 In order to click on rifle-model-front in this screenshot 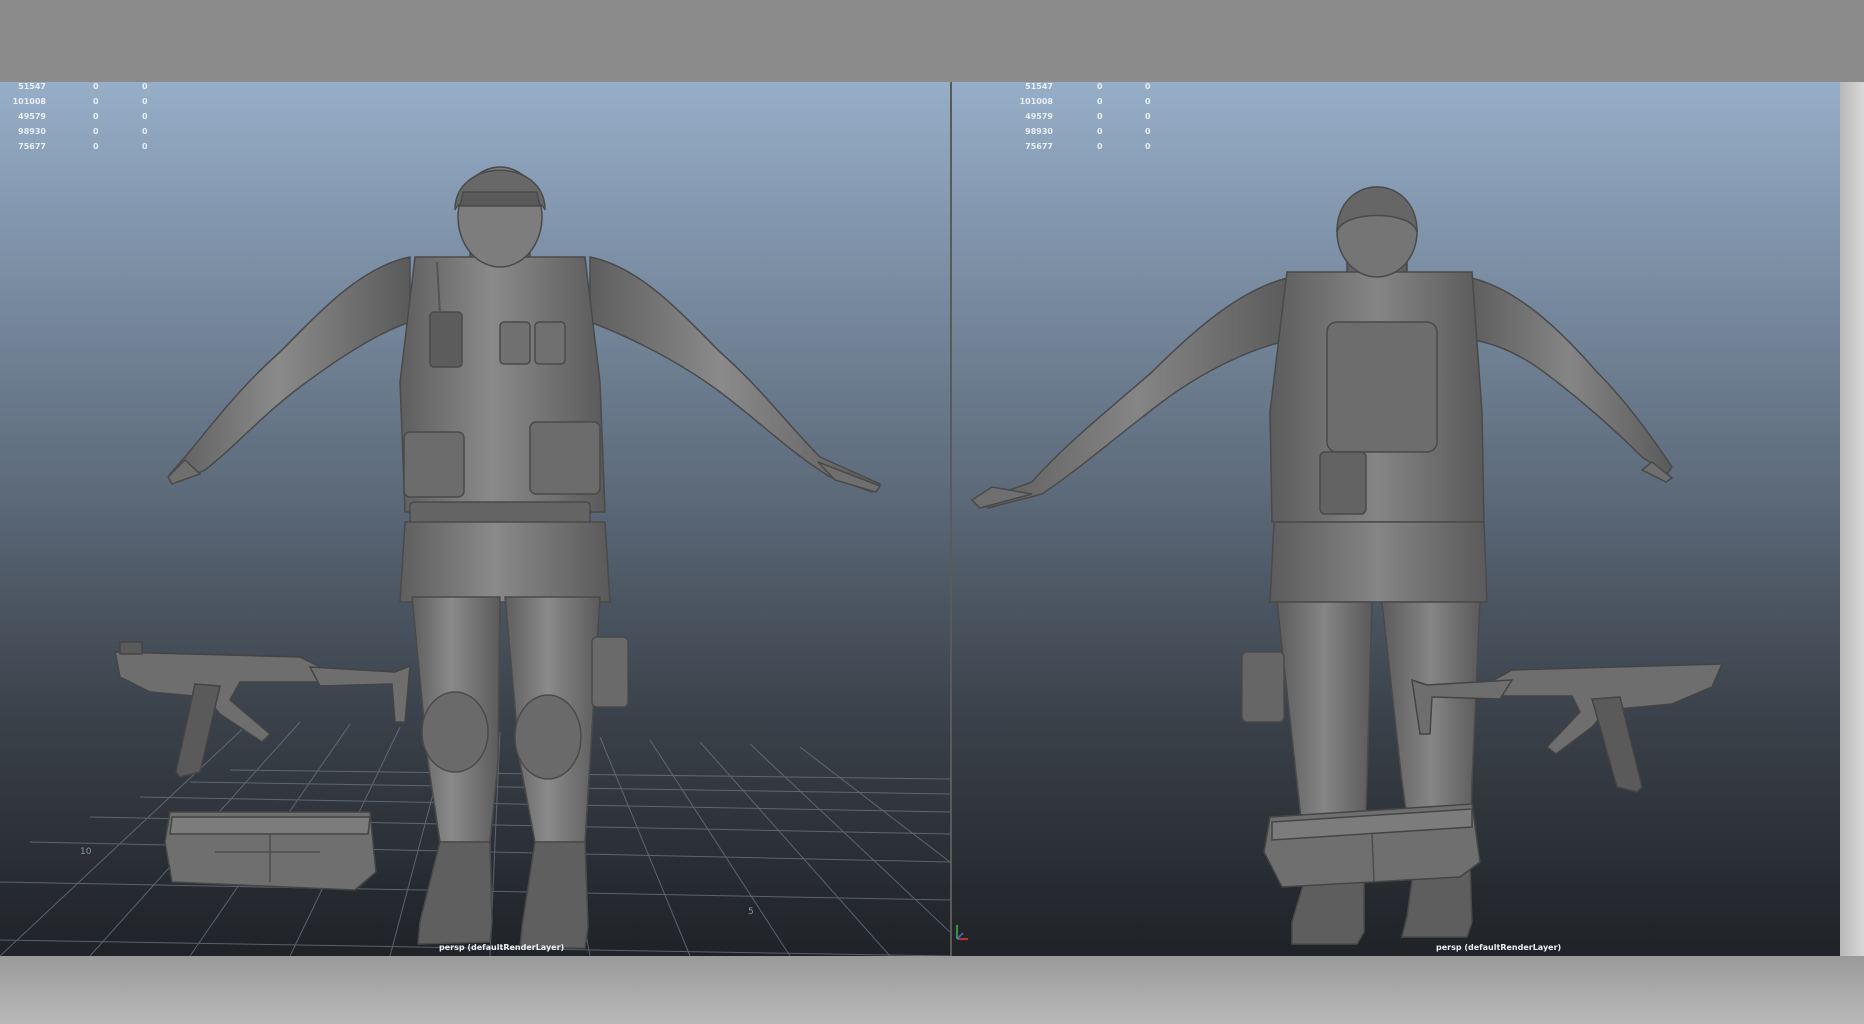, I will do `click(262, 709)`.